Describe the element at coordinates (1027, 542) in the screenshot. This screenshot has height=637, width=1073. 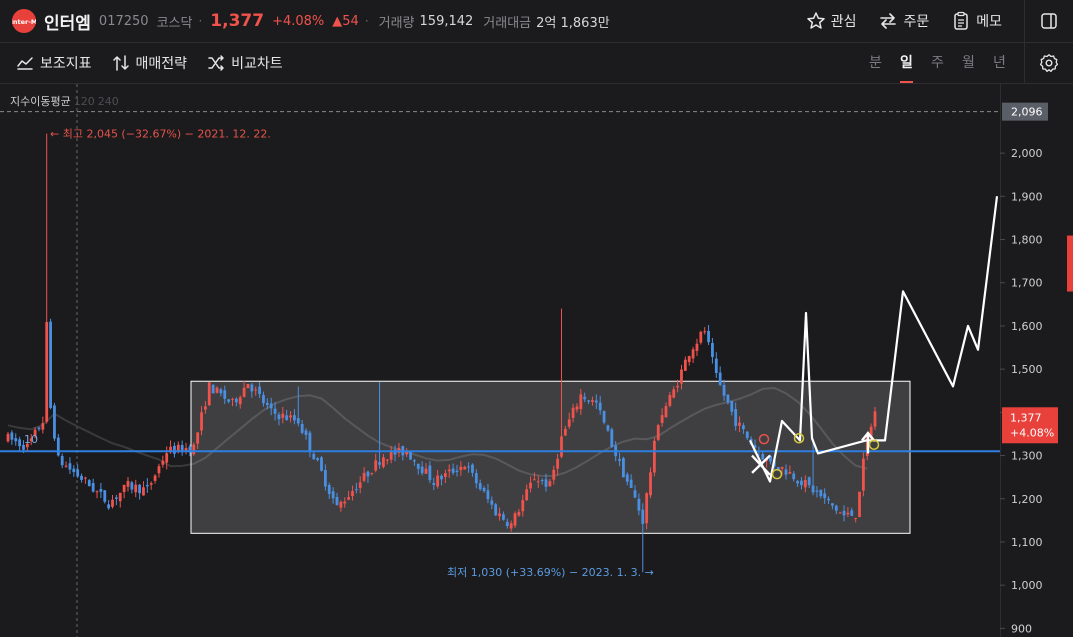
I see `y-tick-label: 1,100` at that location.